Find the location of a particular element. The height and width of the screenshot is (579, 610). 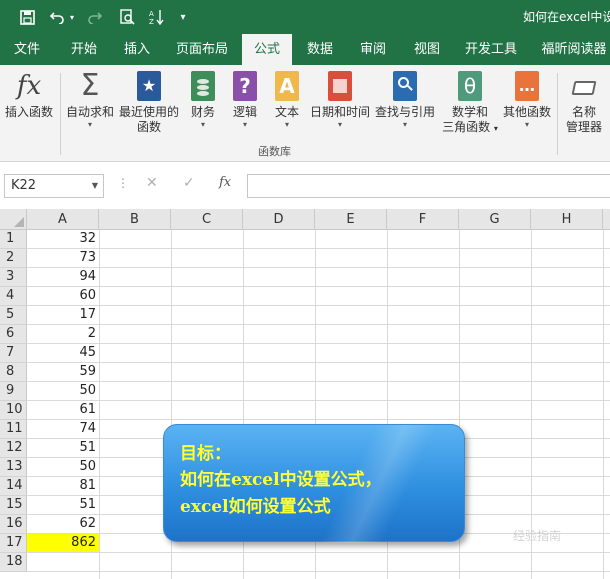

date-time-label: 日期和时间 is located at coordinates (339, 112).